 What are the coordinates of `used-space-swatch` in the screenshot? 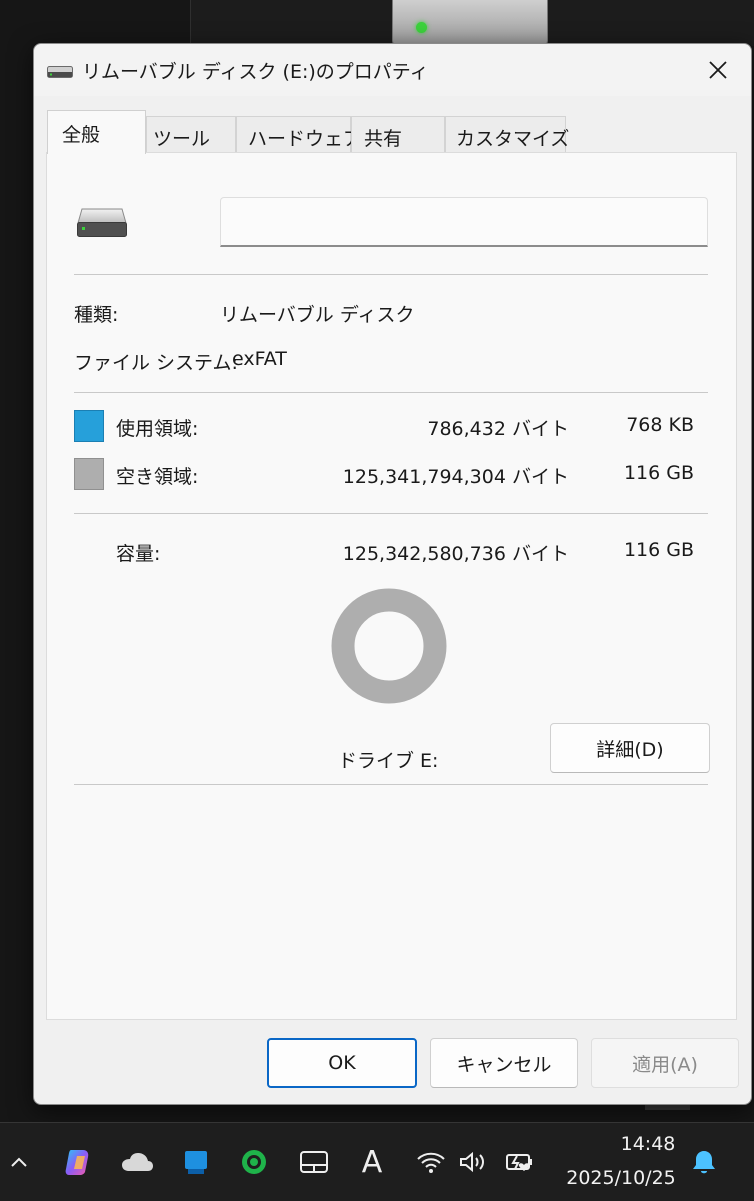 It's located at (89, 426).